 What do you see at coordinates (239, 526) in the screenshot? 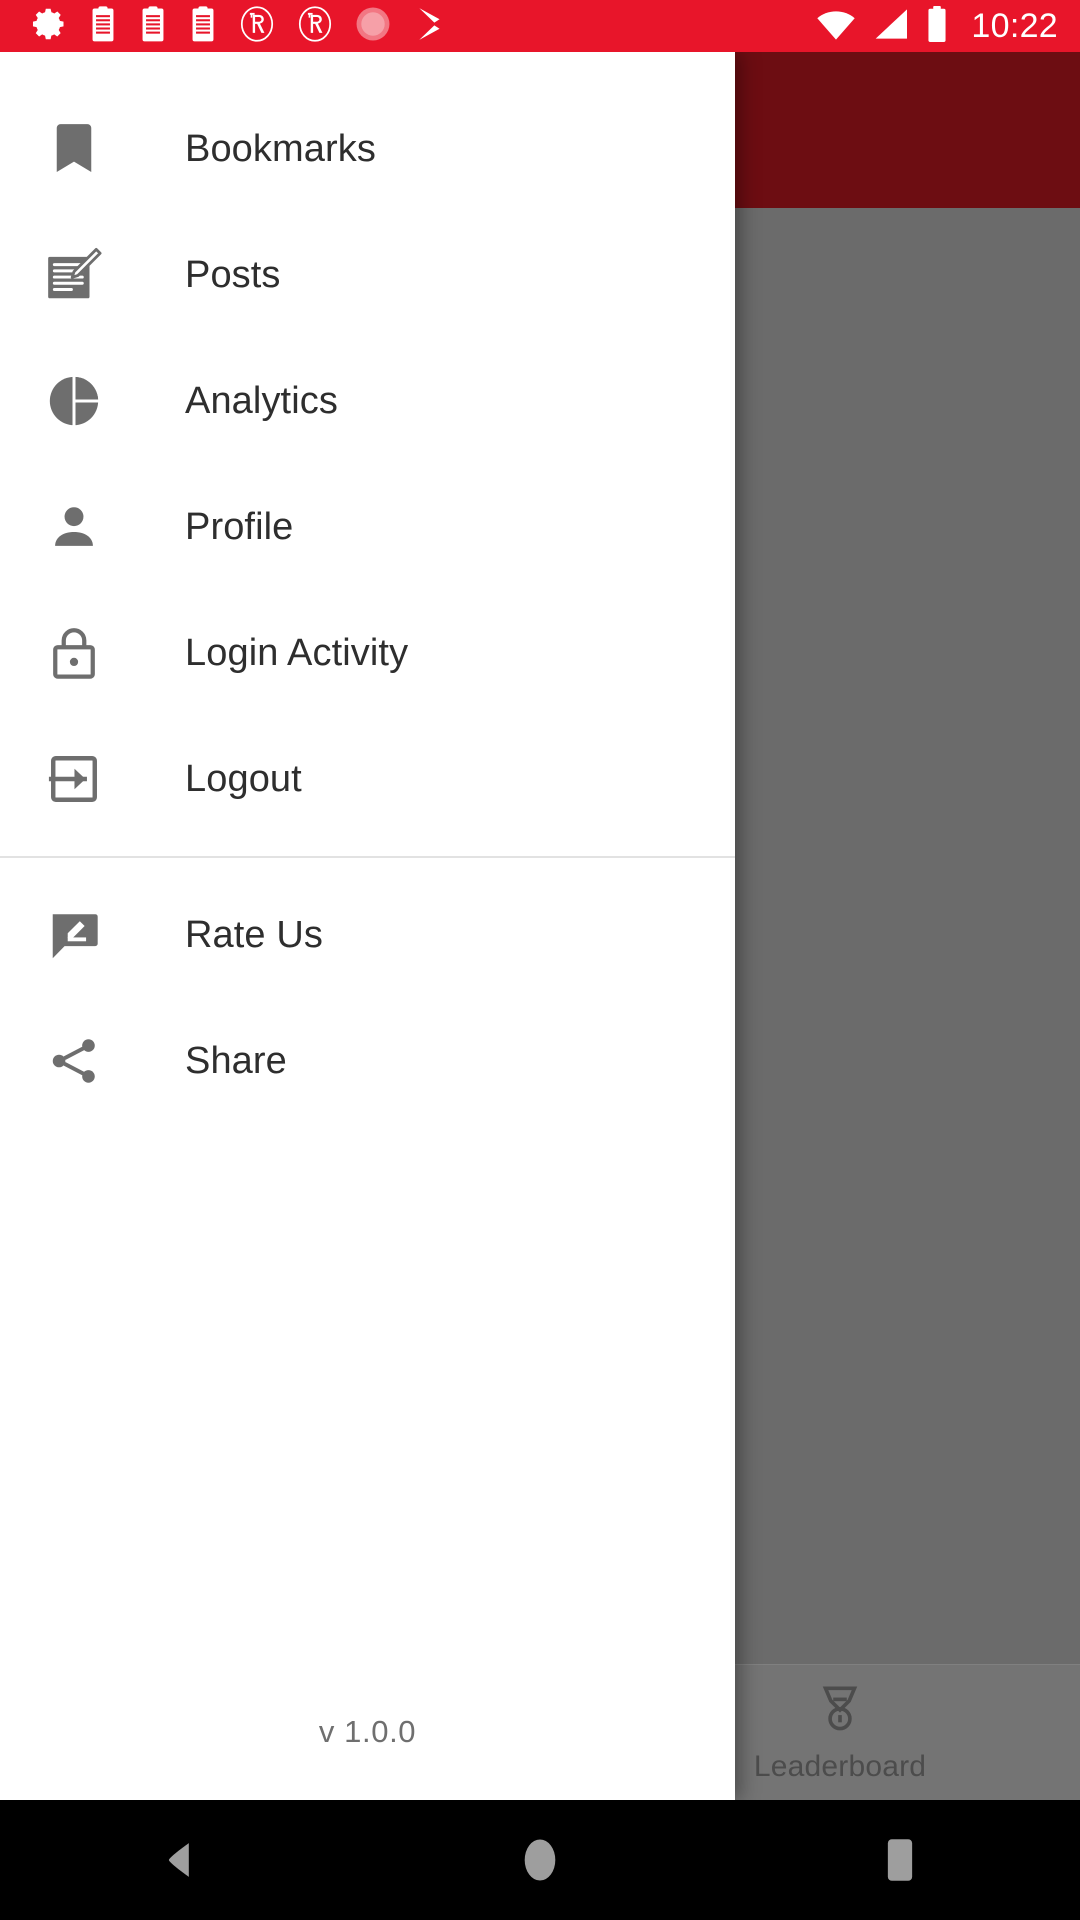
I see `drawer-item-label: Profile` at bounding box center [239, 526].